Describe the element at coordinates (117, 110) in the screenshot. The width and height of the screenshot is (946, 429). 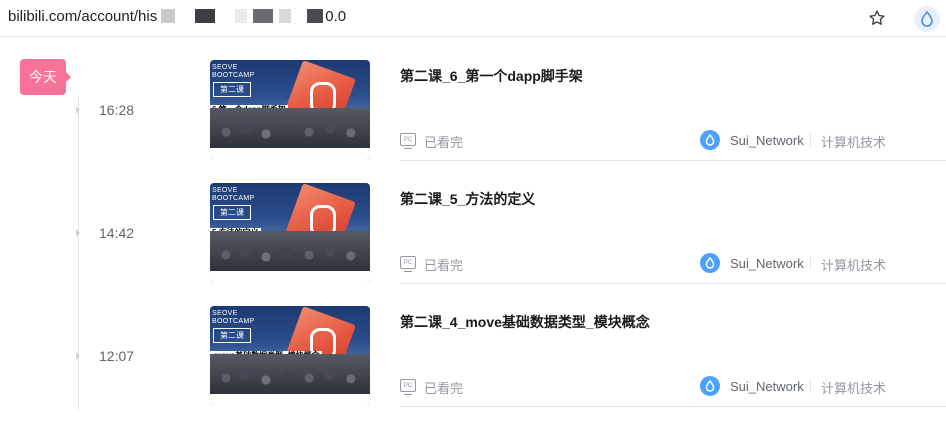
I see `watch-time: 16:28` at that location.